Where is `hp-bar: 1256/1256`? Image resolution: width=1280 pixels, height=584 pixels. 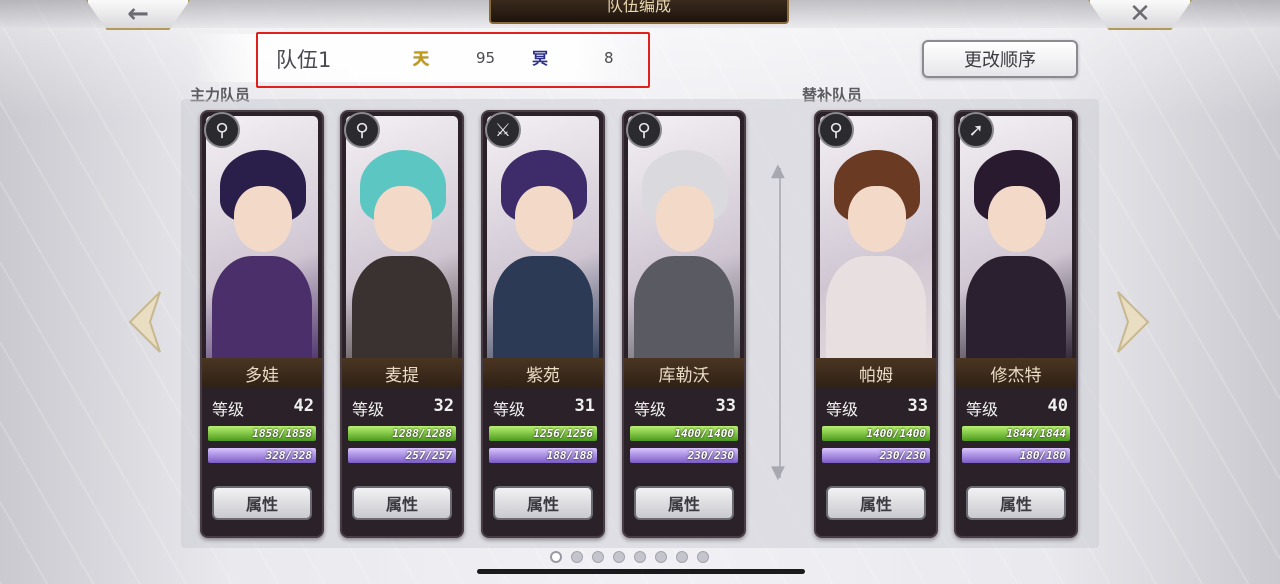 hp-bar: 1256/1256 is located at coordinates (543, 433).